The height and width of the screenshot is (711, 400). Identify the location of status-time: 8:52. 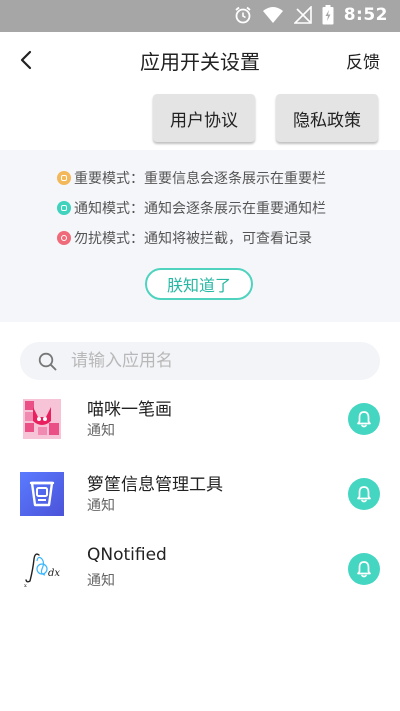
(365, 15).